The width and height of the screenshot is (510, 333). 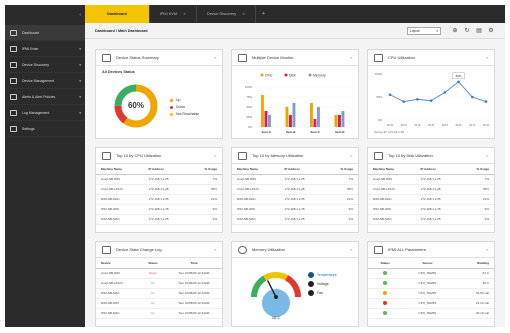 I want to click on sidebar-item-device-discovery: Device Discovery ▾, so click(x=45, y=65).